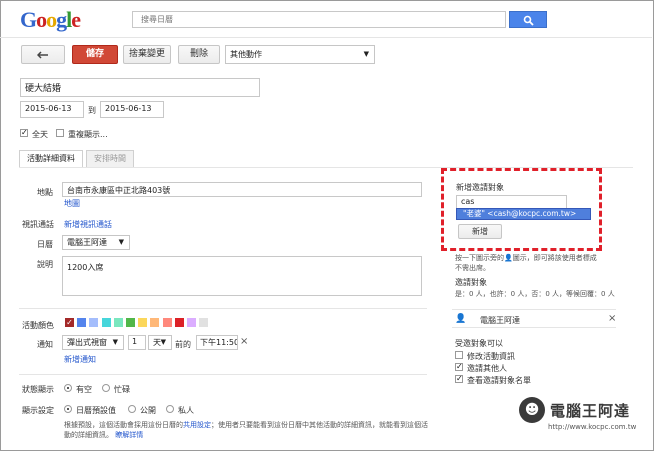 The image size is (654, 451). Describe the element at coordinates (511, 202) in the screenshot. I see `add-guest-input: cas` at that location.